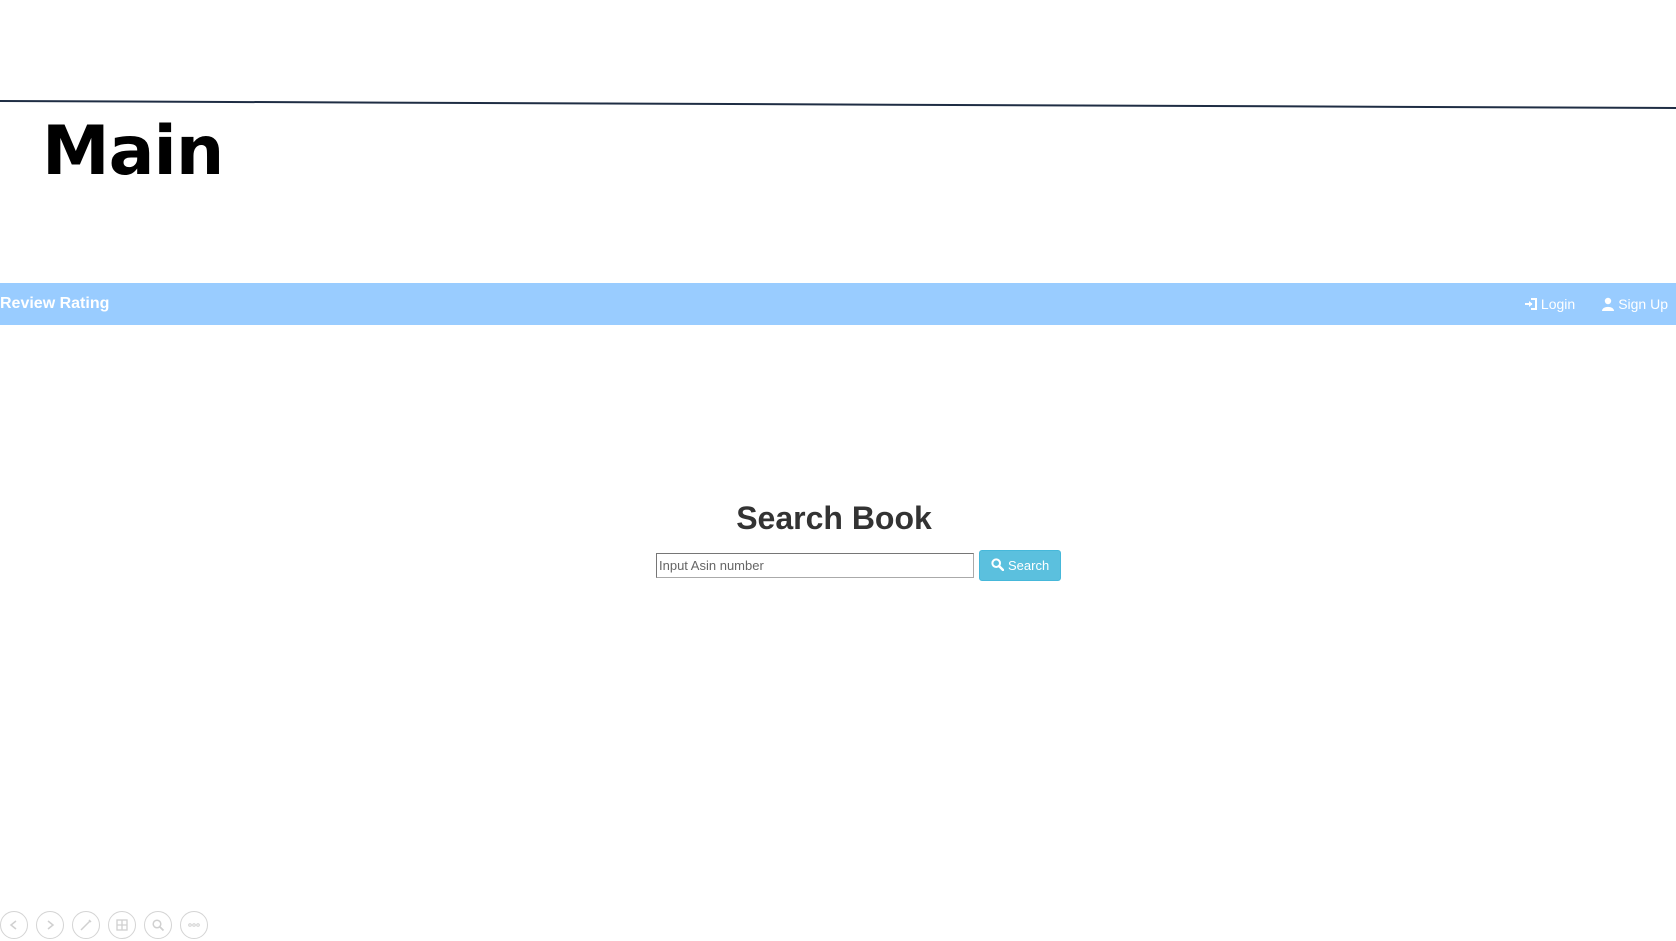 The image size is (1676, 941). Describe the element at coordinates (1029, 565) in the screenshot. I see `search-button-label: Search` at that location.